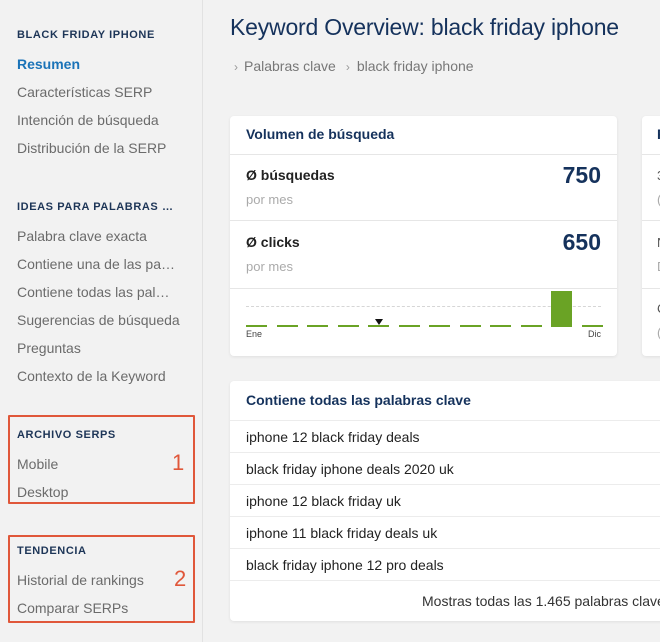 The width and height of the screenshot is (660, 642). I want to click on breadcrumb-item-palabras-clave: Palabras clave, so click(290, 66).